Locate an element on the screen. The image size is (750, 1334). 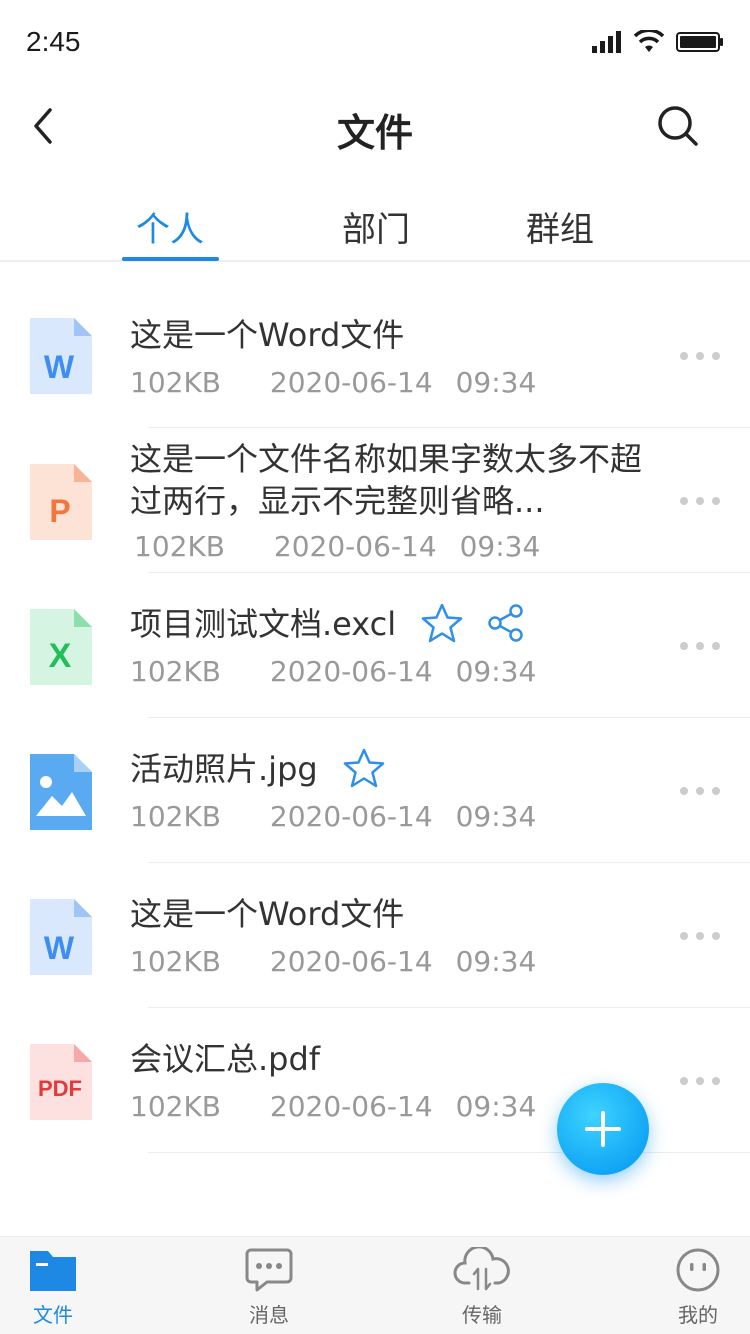
plus-icon is located at coordinates (603, 1129).